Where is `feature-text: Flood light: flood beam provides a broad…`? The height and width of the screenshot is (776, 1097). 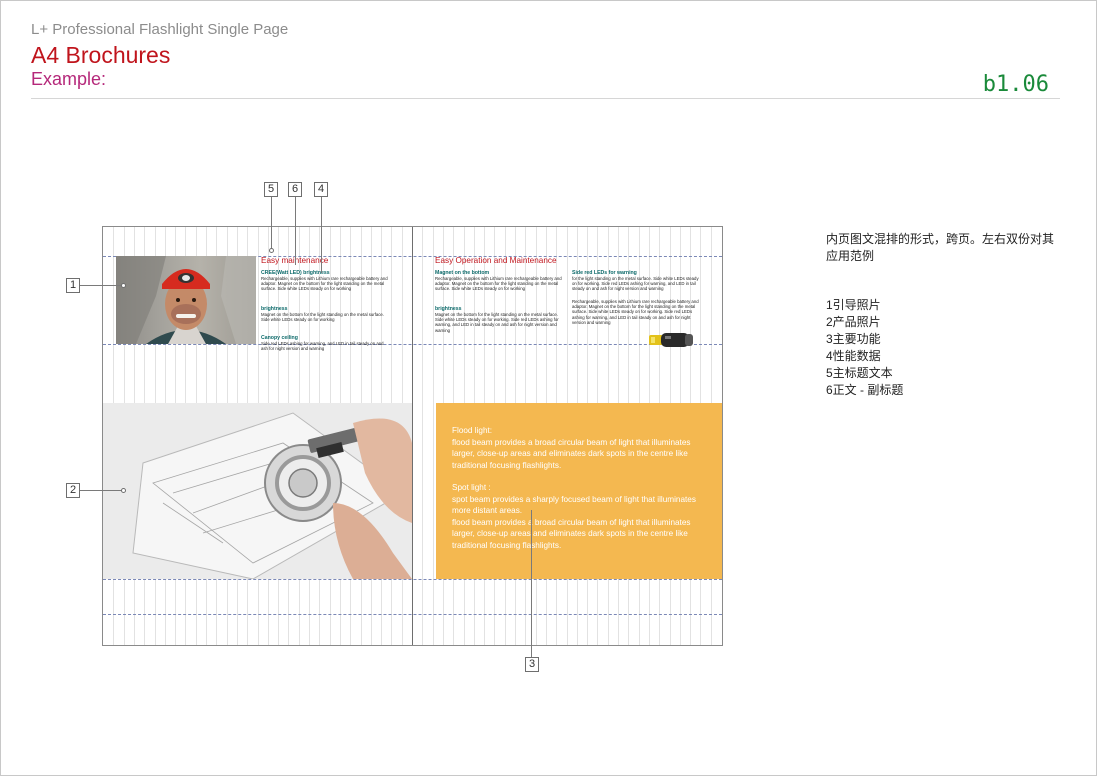 feature-text: Flood light: flood beam provides a broad… is located at coordinates (582, 488).